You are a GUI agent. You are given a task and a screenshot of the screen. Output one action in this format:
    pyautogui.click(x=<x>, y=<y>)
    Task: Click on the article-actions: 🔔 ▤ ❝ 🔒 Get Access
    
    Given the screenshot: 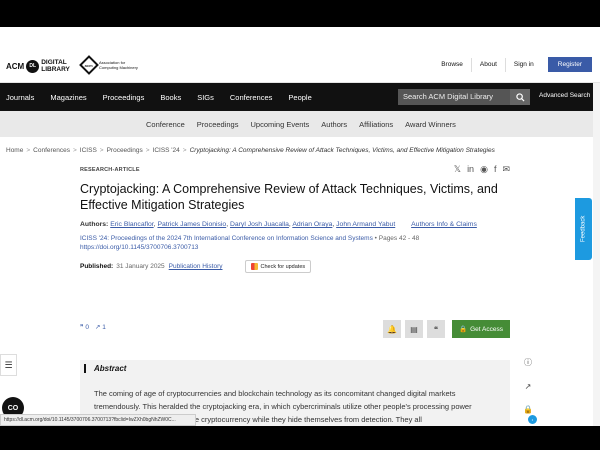 What is the action you would take?
    pyautogui.click(x=446, y=329)
    